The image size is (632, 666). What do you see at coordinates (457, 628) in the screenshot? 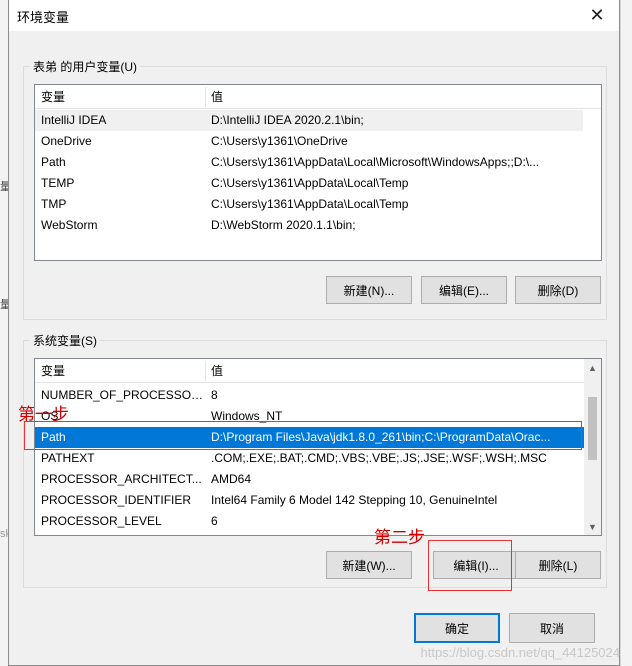
I see `ok-button: 确定` at bounding box center [457, 628].